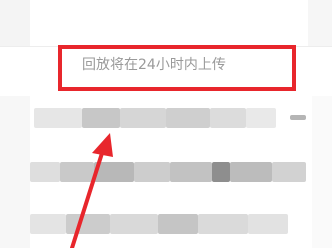 The width and height of the screenshot is (332, 248). What do you see at coordinates (154, 65) in the screenshot?
I see `replay-upload-notice: 回放将在24小时内上传` at bounding box center [154, 65].